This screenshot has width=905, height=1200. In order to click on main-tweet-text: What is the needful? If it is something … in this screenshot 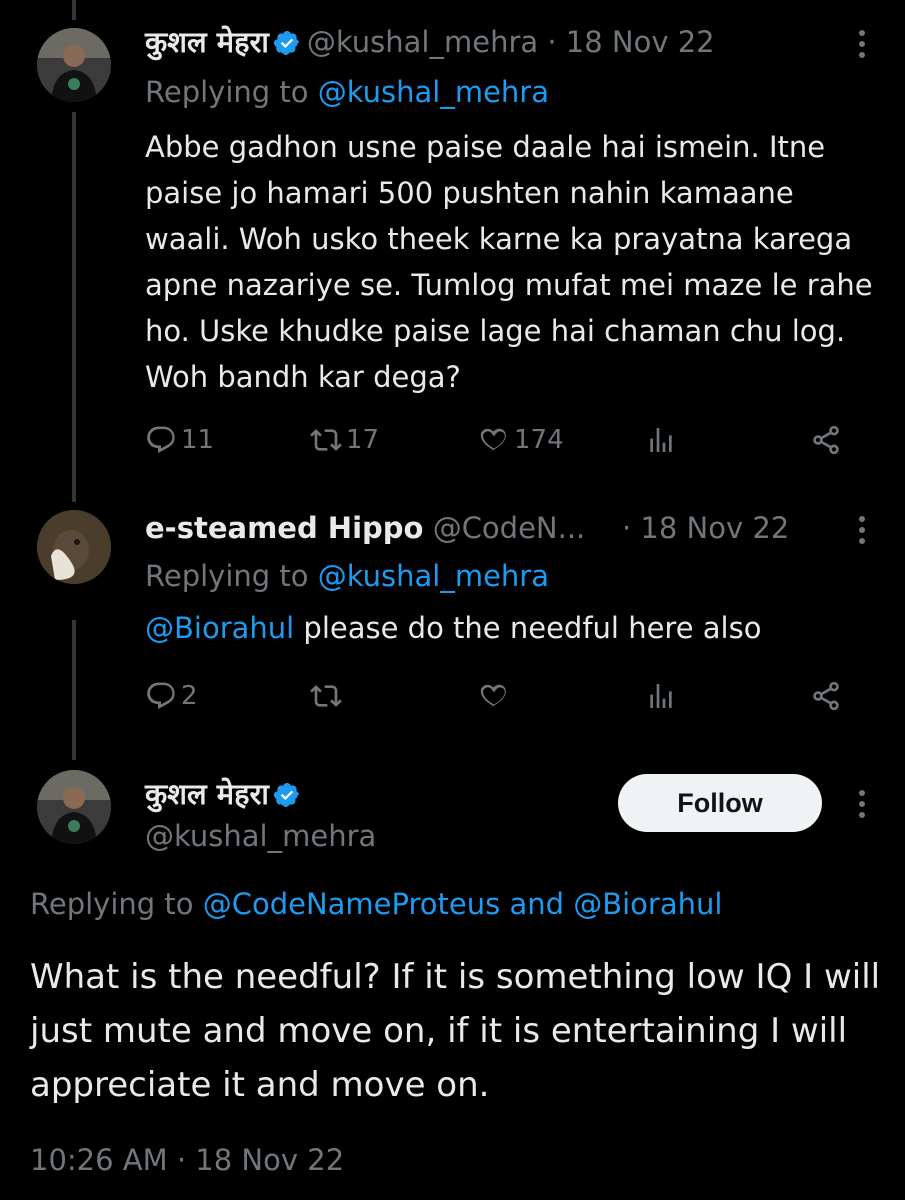, I will do `click(455, 1031)`.